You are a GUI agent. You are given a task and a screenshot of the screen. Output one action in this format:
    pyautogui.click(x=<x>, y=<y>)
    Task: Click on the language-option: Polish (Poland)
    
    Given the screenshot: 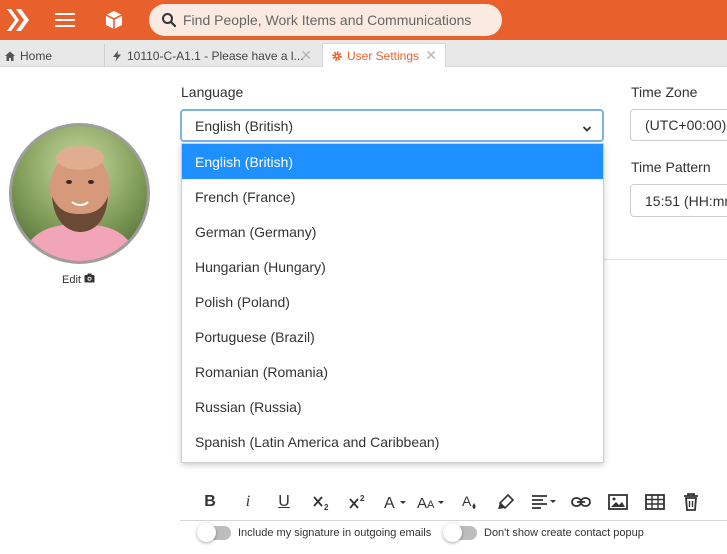 What is the action you would take?
    pyautogui.click(x=392, y=301)
    